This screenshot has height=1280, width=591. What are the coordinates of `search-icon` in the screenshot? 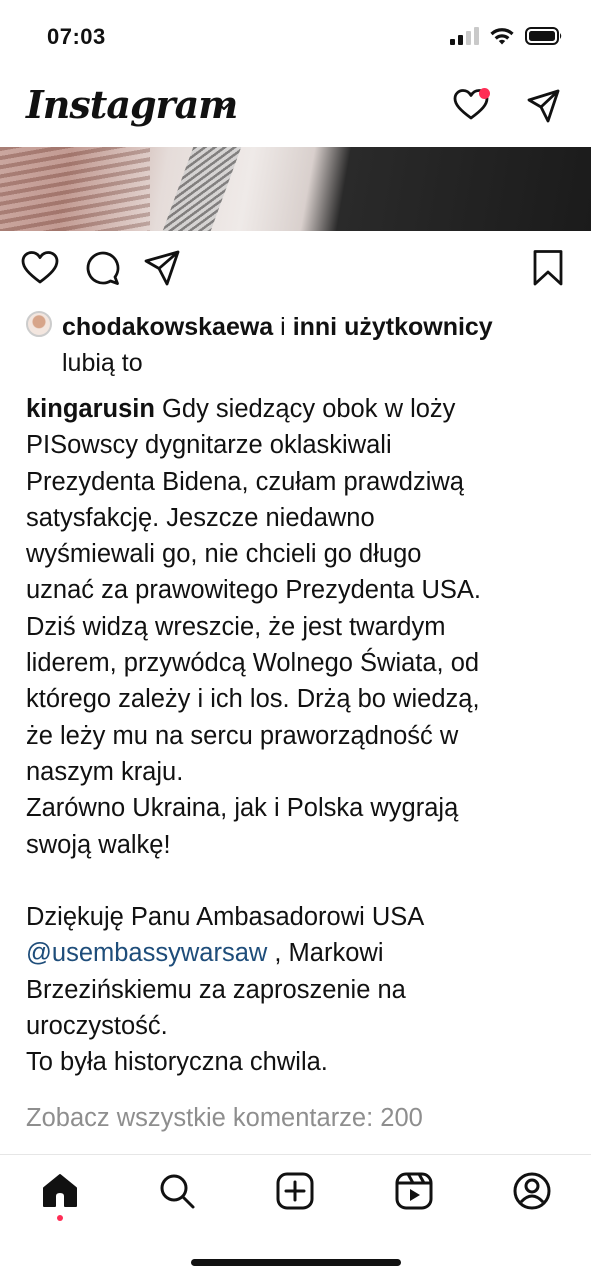 It's located at (177, 1191).